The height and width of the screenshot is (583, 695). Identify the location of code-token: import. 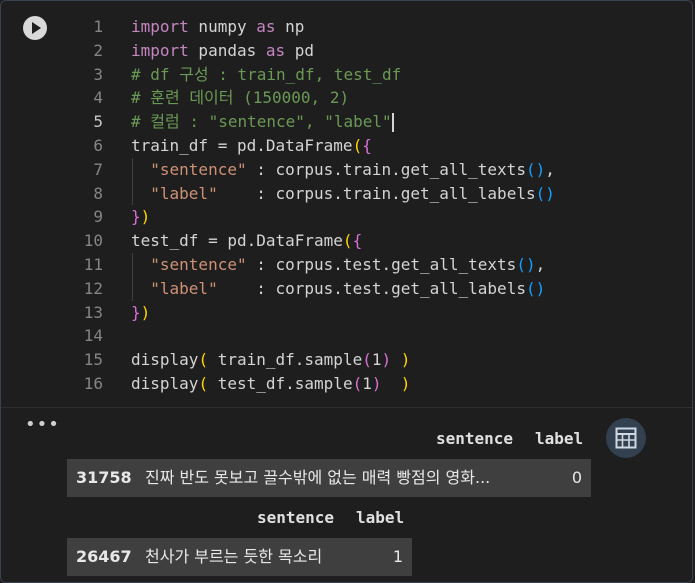
(160, 26).